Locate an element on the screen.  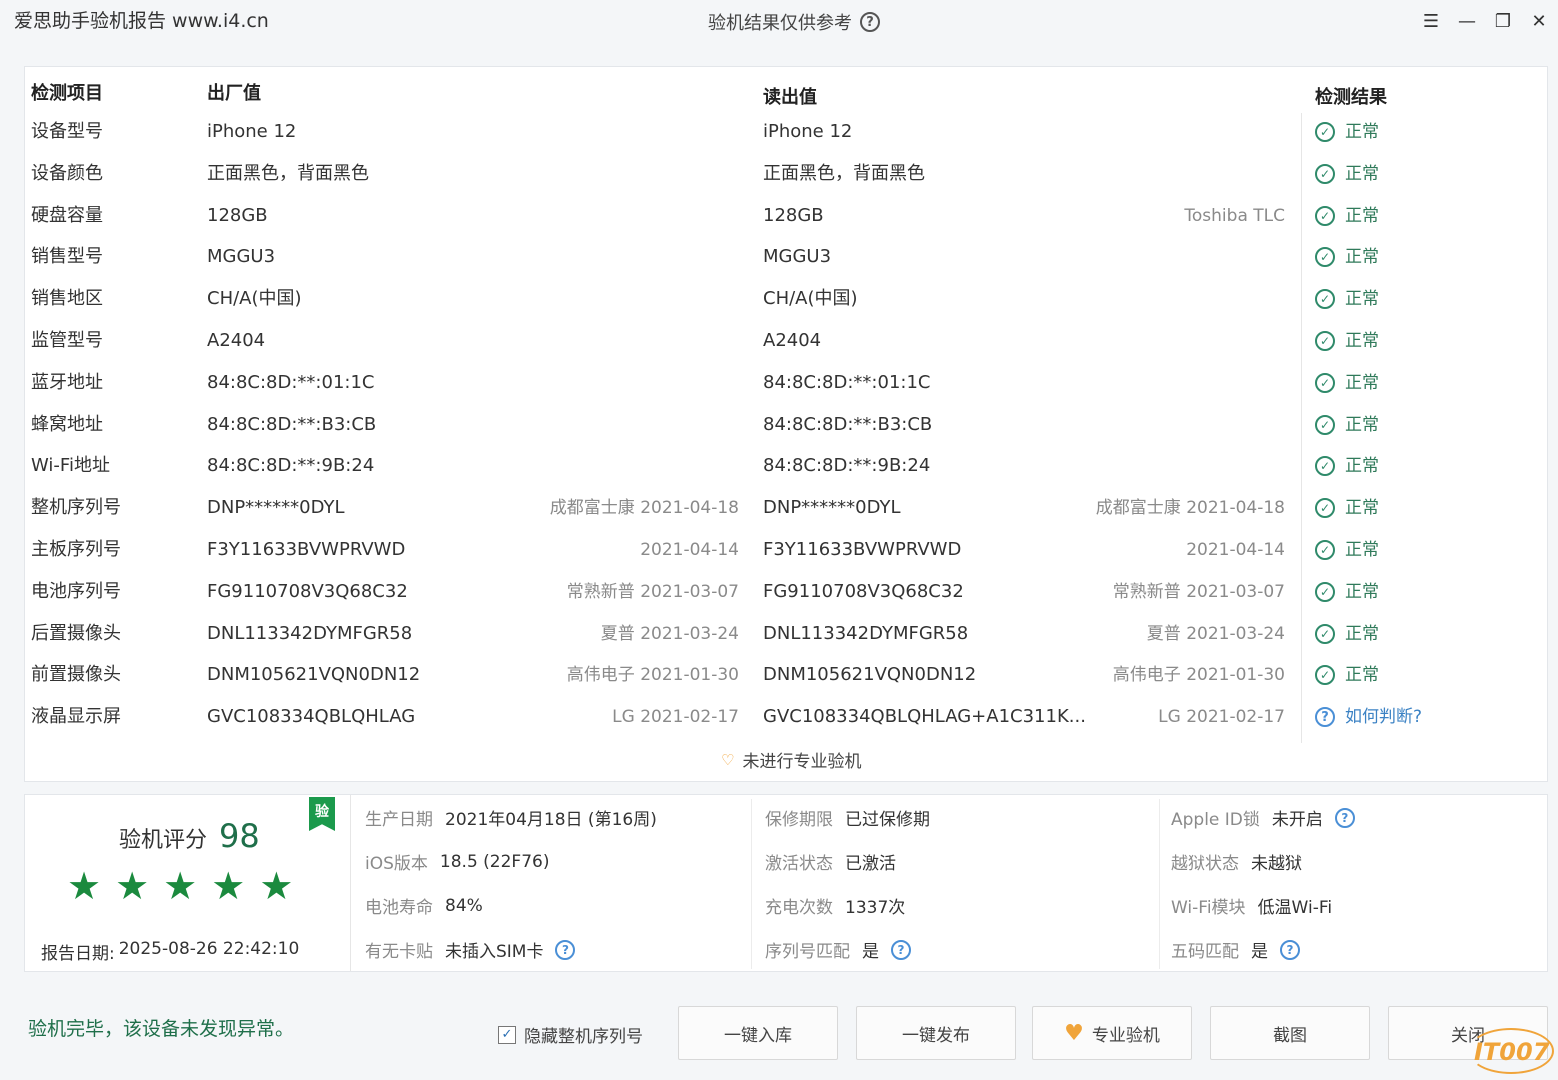
table-row: 设备颜色 正面黑色，背面黑色 正面黑色，背面黑色 ✓ 正常 is located at coordinates (787, 174).